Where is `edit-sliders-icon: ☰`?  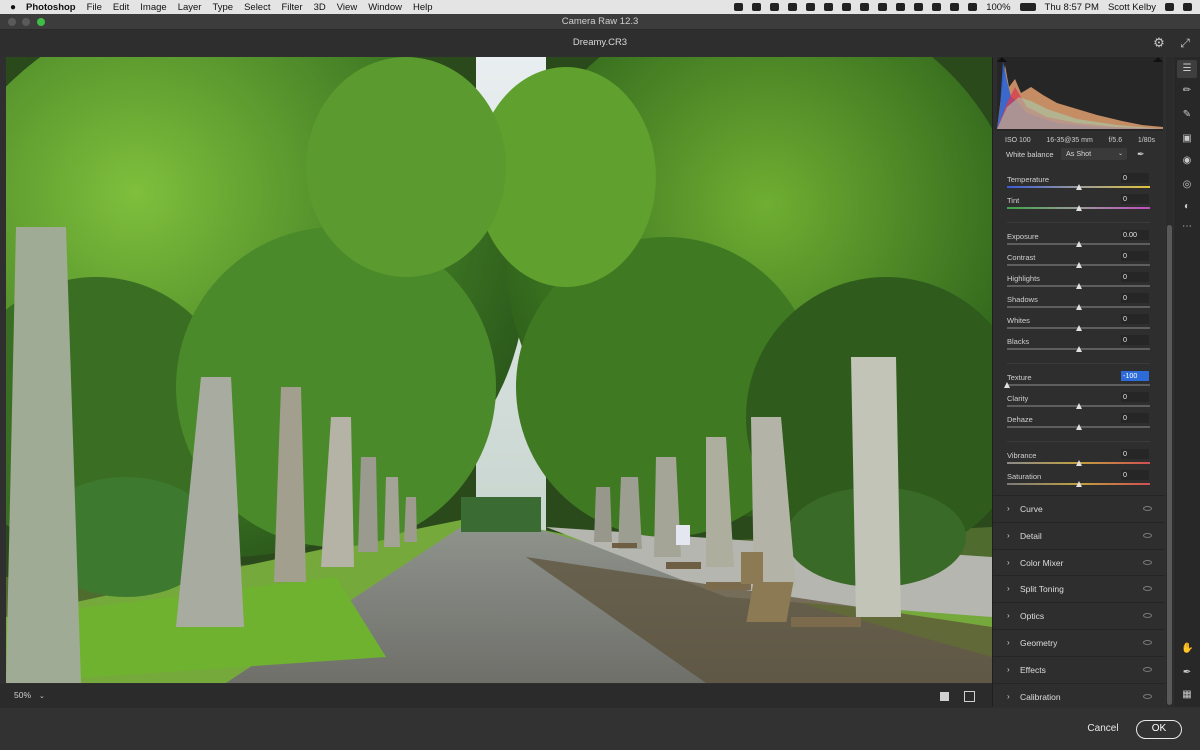
edit-sliders-icon: ☰ is located at coordinates (1187, 69).